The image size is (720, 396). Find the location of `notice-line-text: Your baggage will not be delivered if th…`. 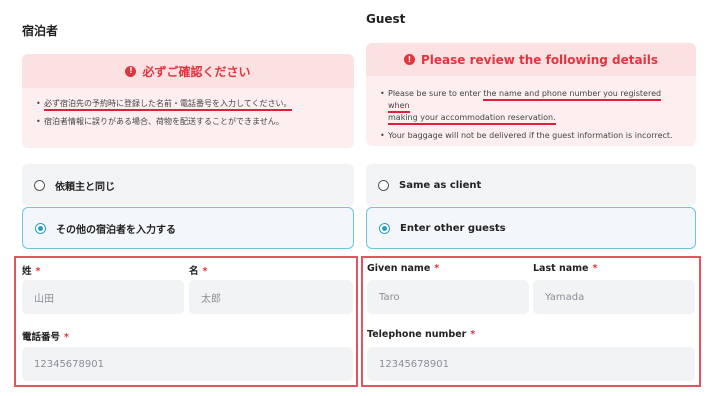

notice-line-text: Your baggage will not be delivered if th… is located at coordinates (530, 135).